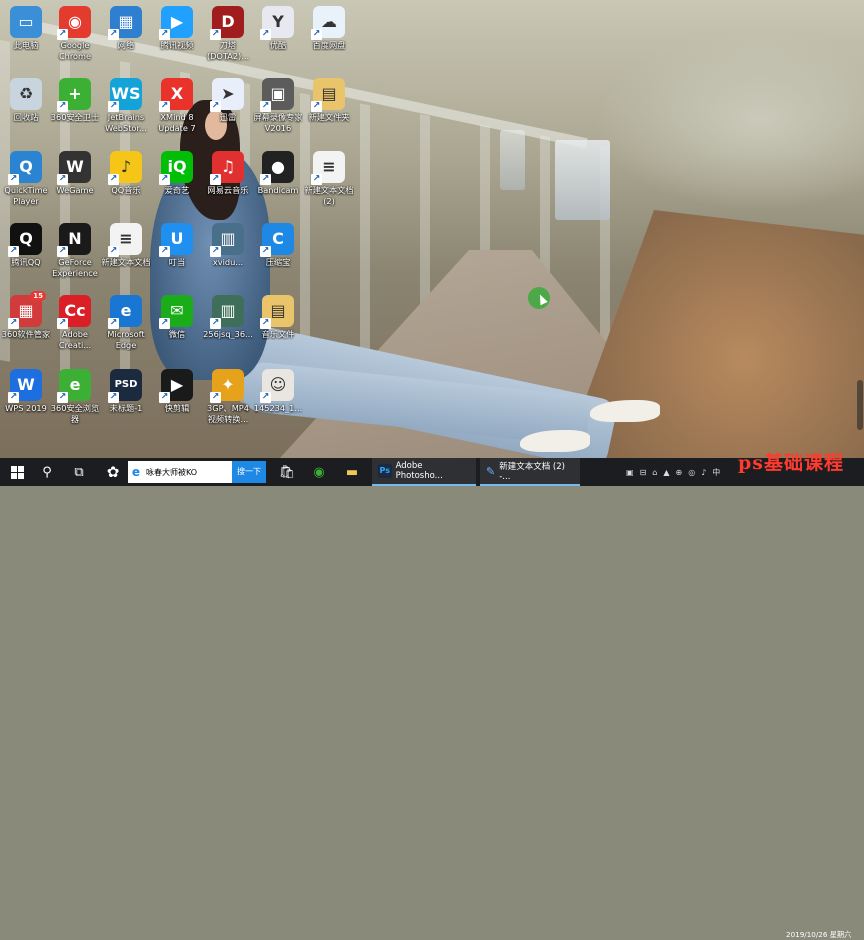 The height and width of the screenshot is (940, 864). Describe the element at coordinates (126, 173) in the screenshot. I see `desktop-icon: ♪QQ音乐` at that location.